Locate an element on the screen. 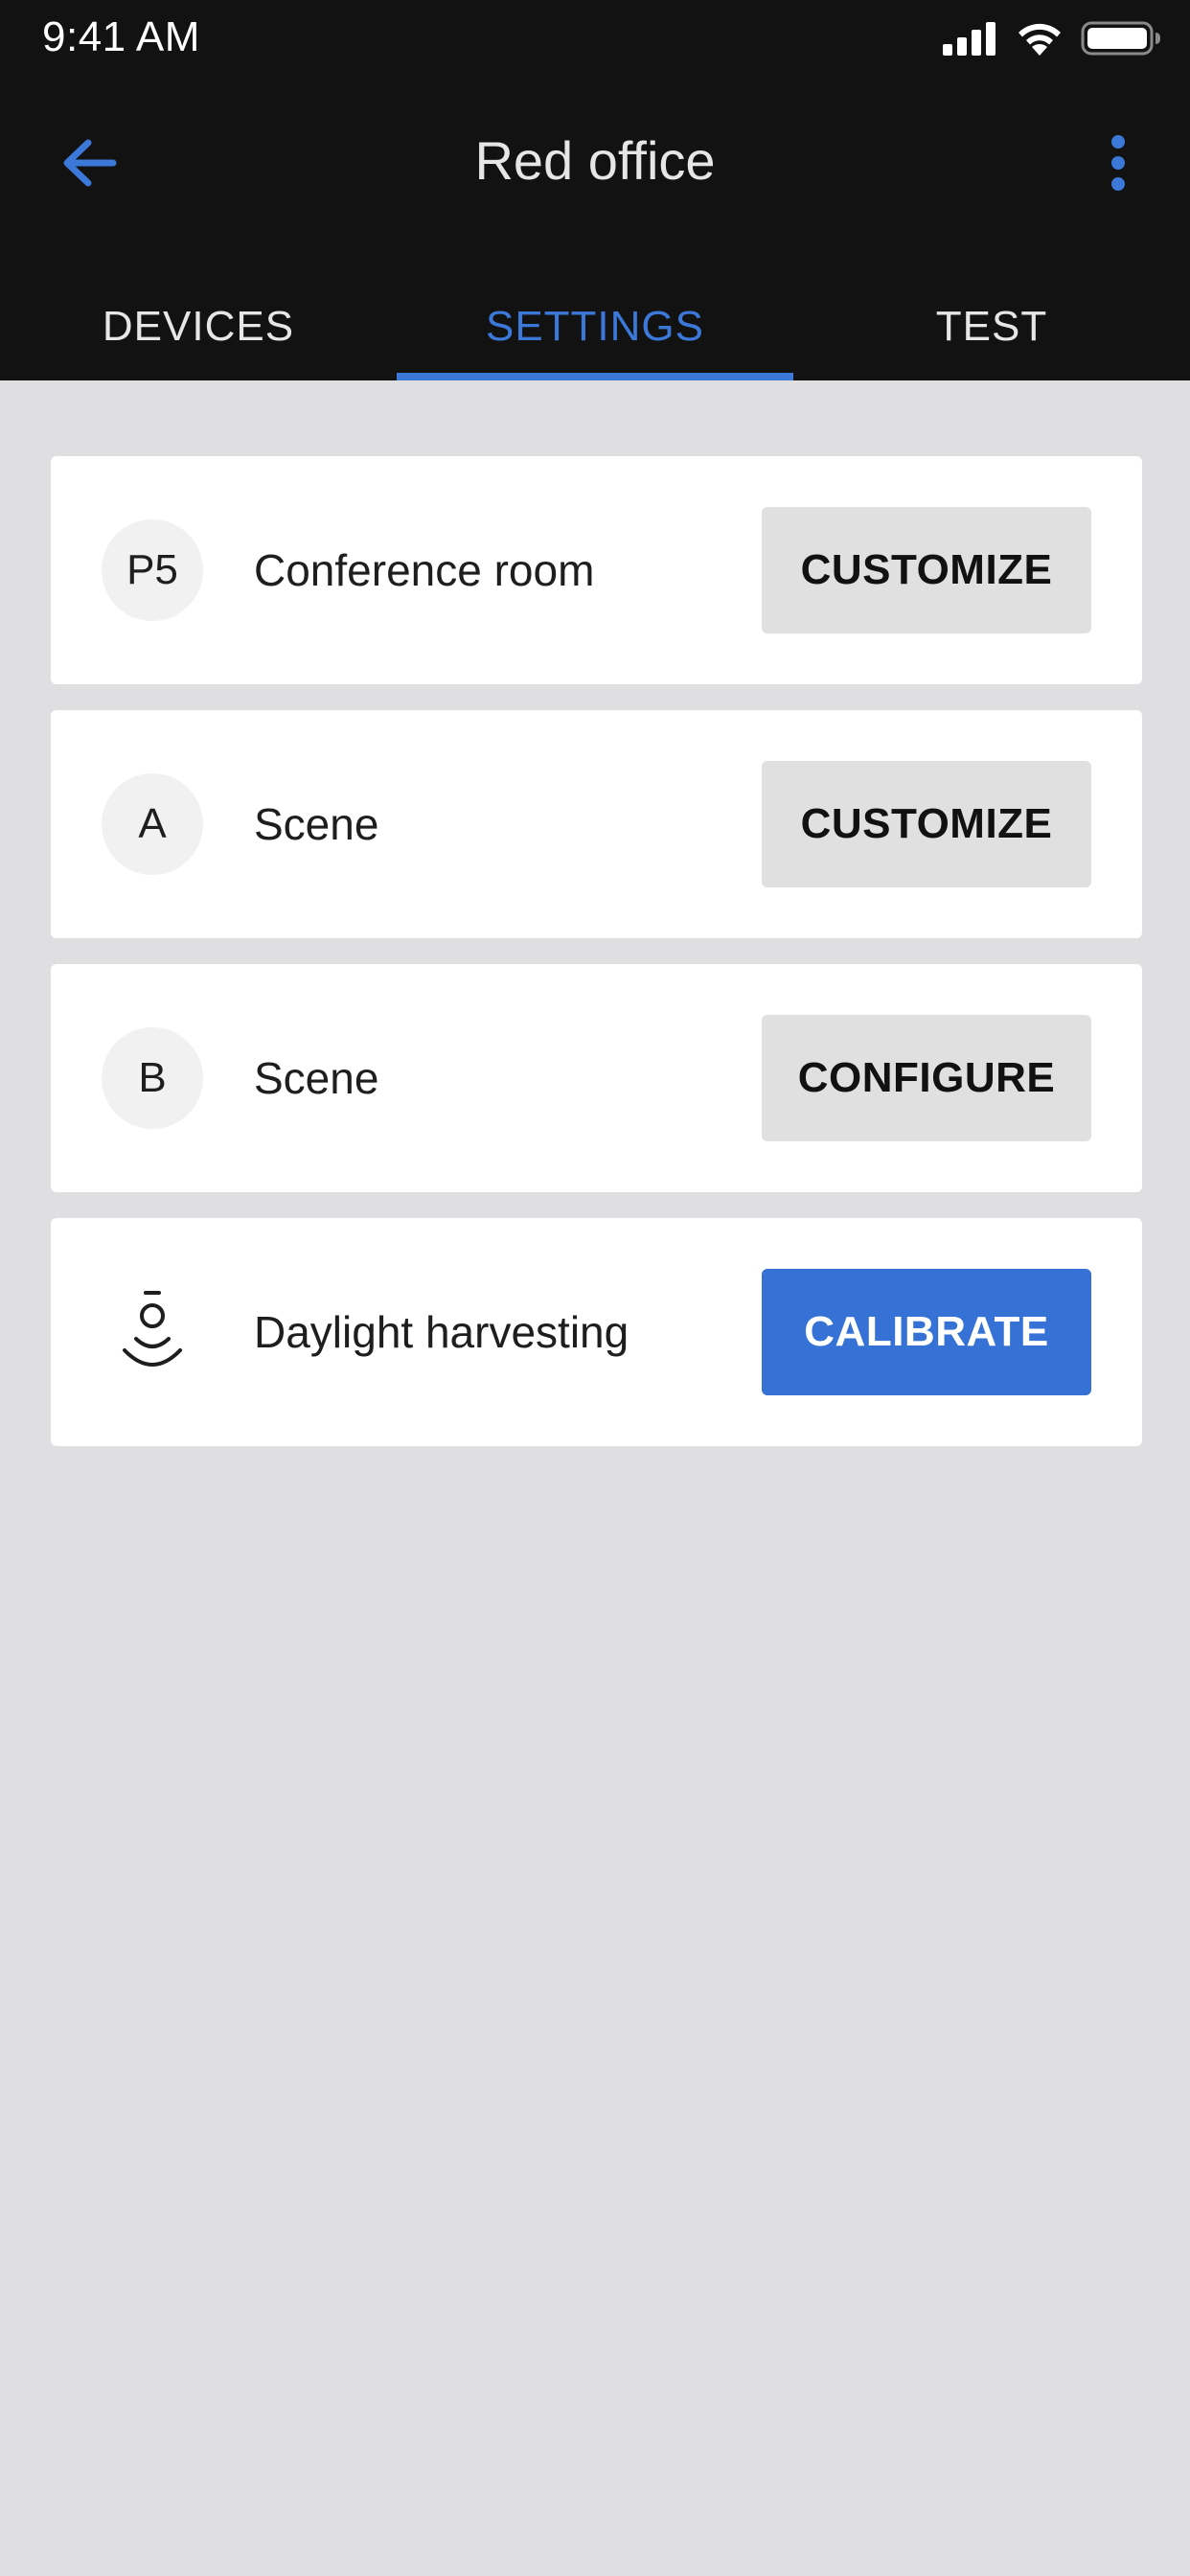 This screenshot has width=1190, height=2576. wifi-icon is located at coordinates (1039, 39).